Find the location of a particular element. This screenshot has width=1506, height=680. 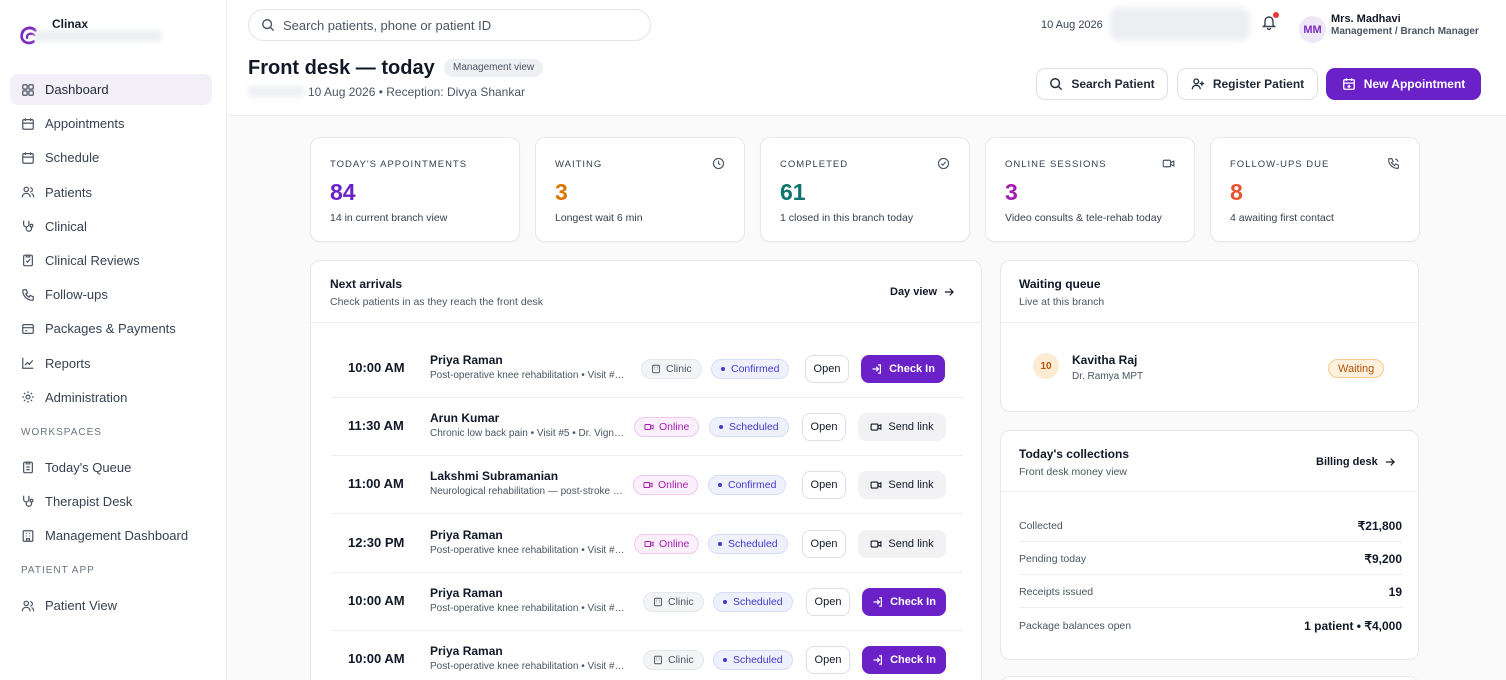

card-subtitle: Front desk money view is located at coordinates (1073, 472).